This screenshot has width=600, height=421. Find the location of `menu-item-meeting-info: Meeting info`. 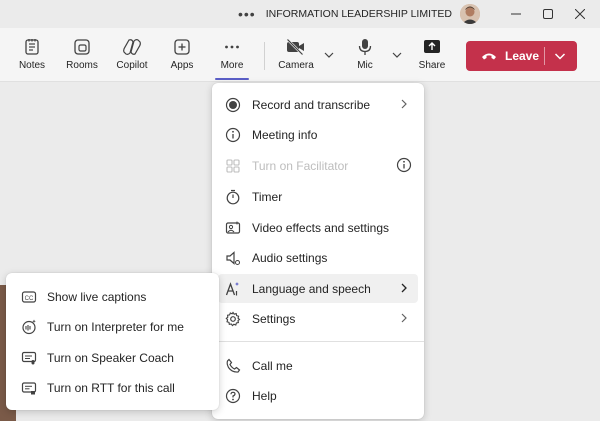

menu-item-meeting-info: Meeting info is located at coordinates (318, 134).